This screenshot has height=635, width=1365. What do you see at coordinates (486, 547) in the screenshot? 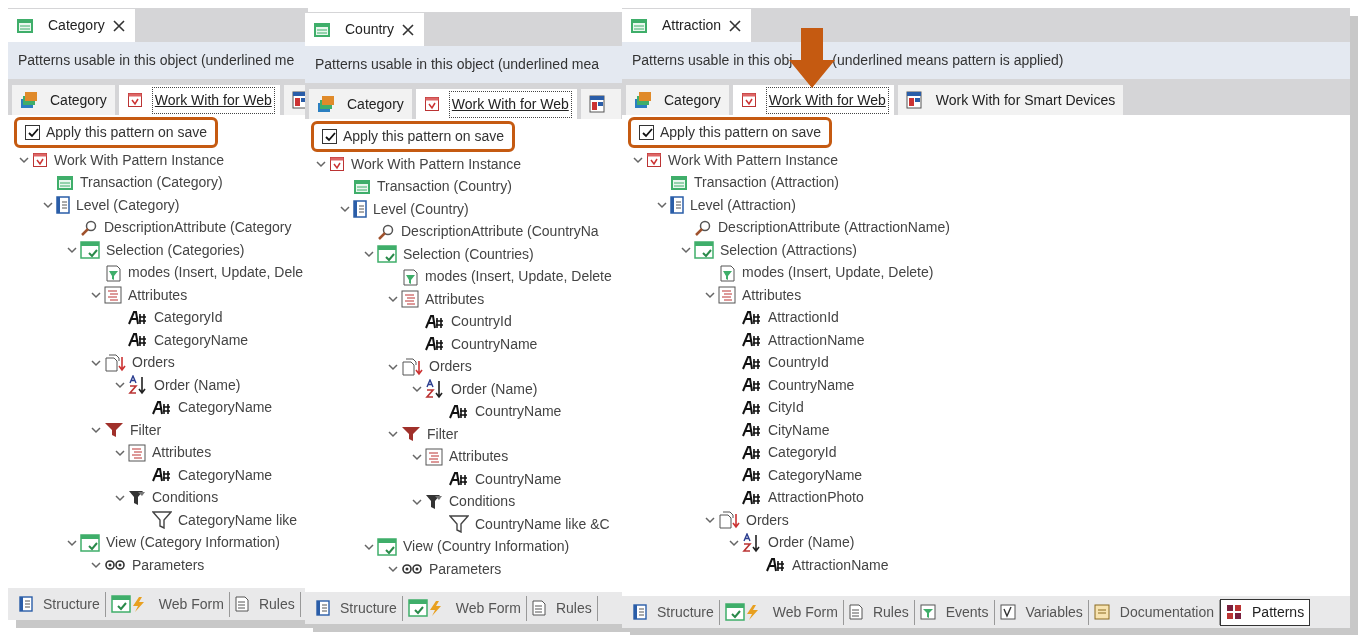
I see `tree-item: View (Country Information)` at bounding box center [486, 547].